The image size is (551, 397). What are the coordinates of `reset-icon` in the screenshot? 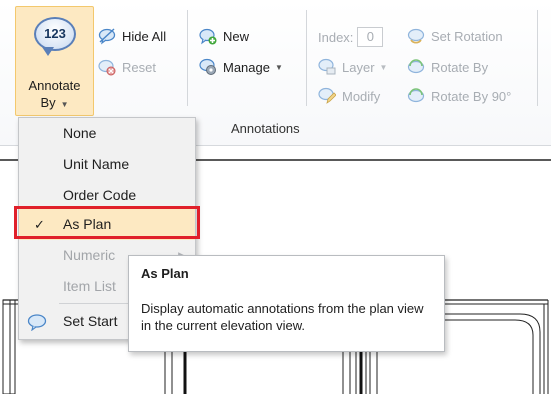 It's located at (107, 67).